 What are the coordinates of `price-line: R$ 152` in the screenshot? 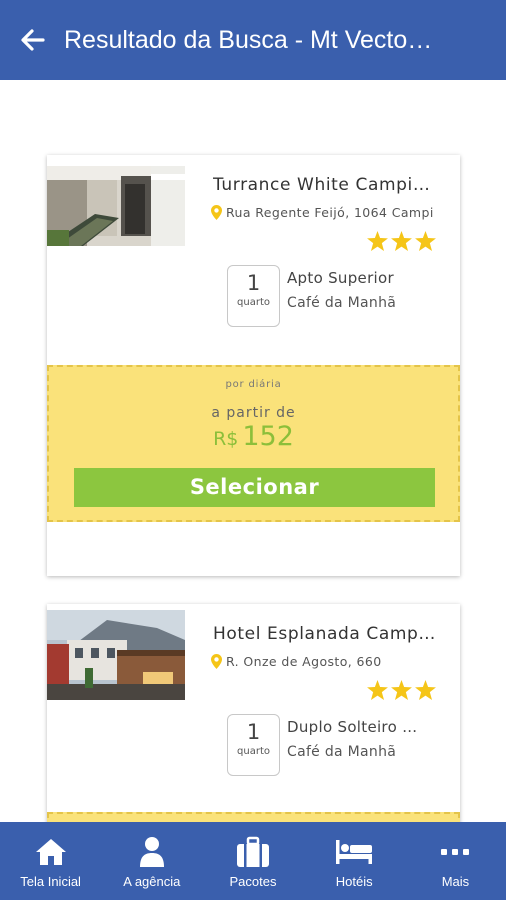 It's located at (253, 436).